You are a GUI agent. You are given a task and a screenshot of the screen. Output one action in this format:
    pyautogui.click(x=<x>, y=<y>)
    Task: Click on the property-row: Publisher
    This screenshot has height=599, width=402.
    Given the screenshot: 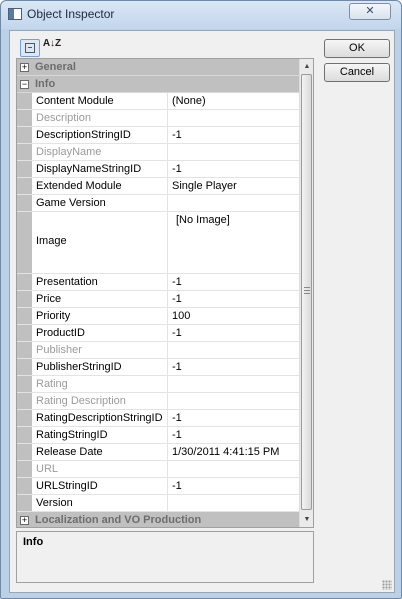 What is the action you would take?
    pyautogui.click(x=158, y=350)
    